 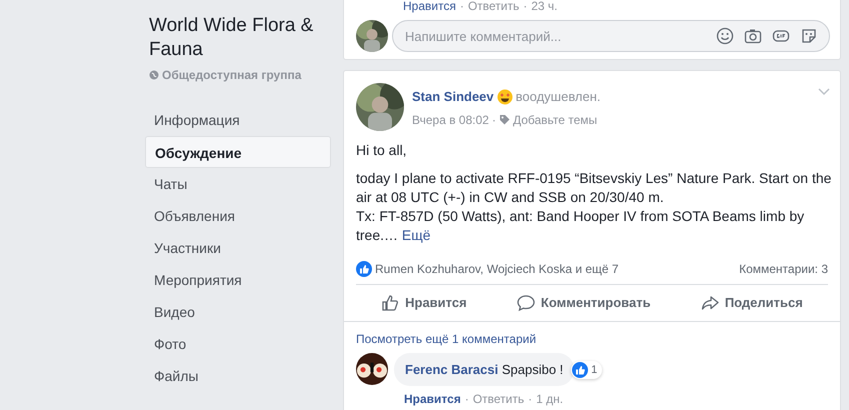 What do you see at coordinates (238, 280) in the screenshot?
I see `sidebar-item: Мероприятия` at bounding box center [238, 280].